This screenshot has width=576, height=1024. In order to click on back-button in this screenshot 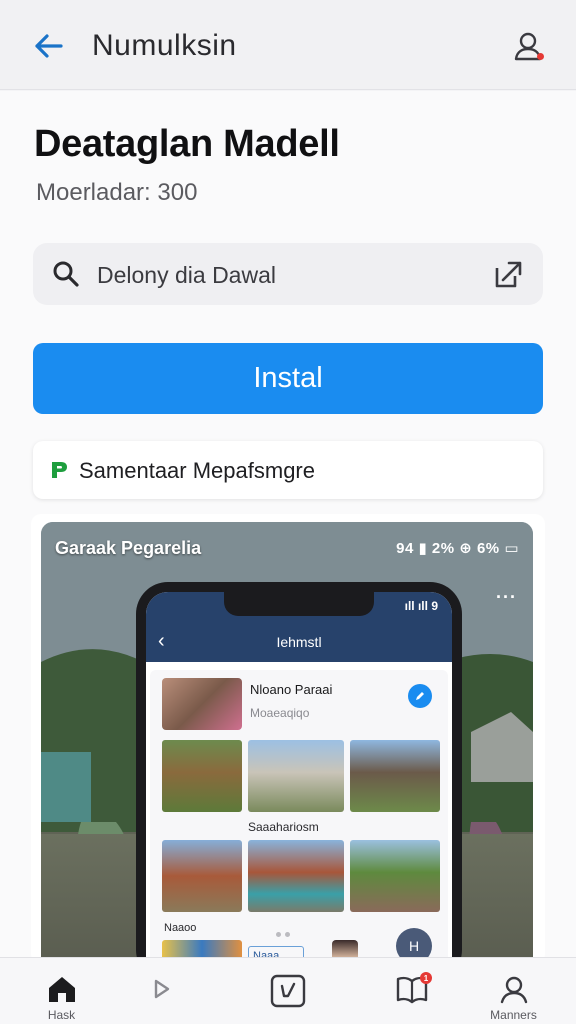, I will do `click(48, 46)`.